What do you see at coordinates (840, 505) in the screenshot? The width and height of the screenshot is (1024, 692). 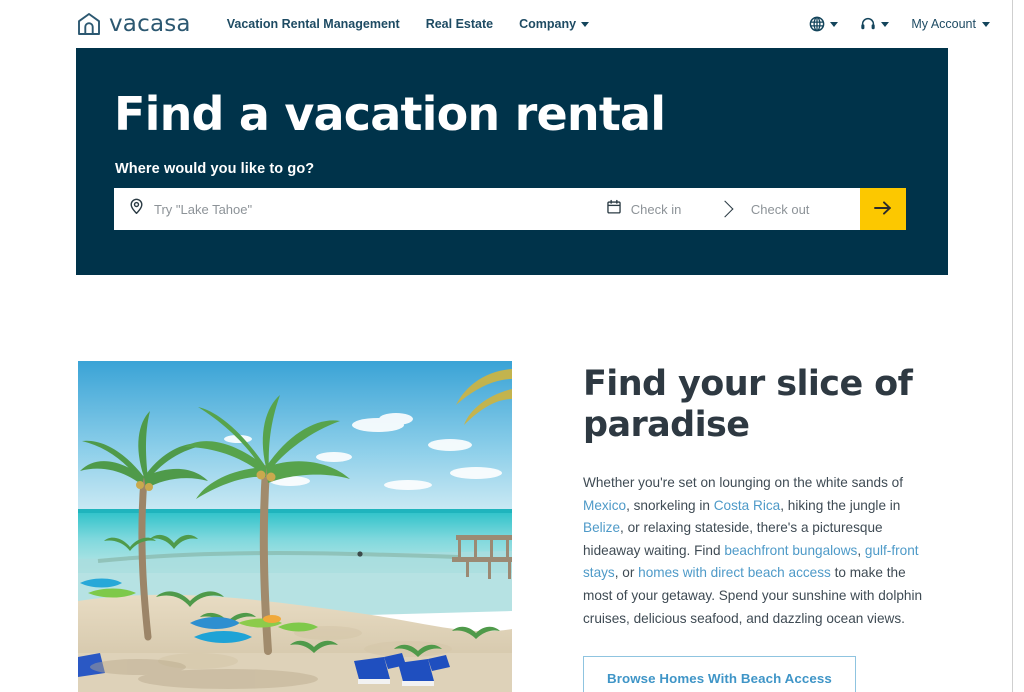 I see `body-text-part: , hiking the jungle in` at bounding box center [840, 505].